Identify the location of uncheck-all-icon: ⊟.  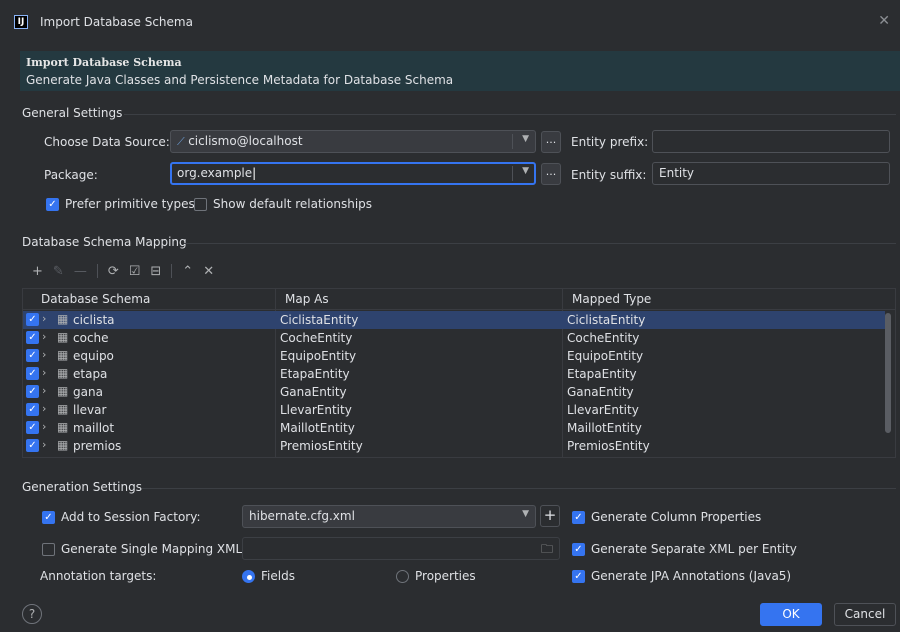
(155, 271).